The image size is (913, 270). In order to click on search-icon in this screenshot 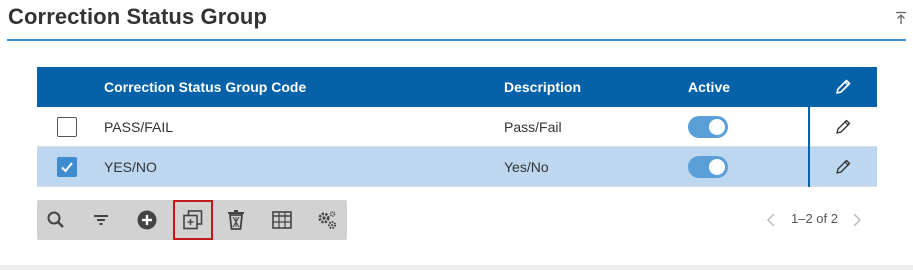, I will do `click(55, 219)`.